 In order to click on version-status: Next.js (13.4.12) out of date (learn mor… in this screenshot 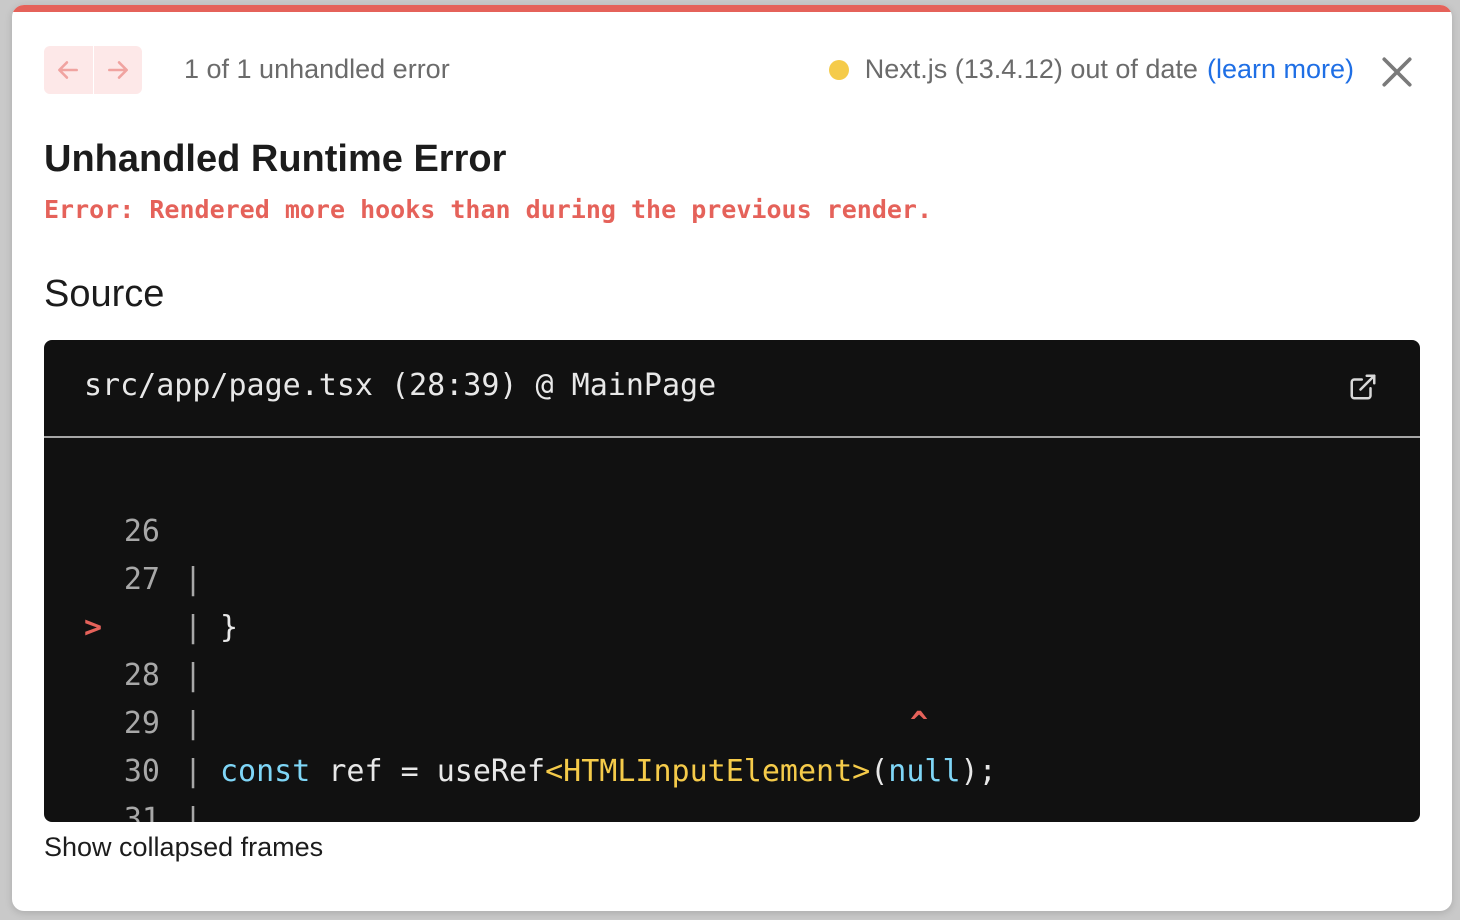, I will do `click(1091, 69)`.